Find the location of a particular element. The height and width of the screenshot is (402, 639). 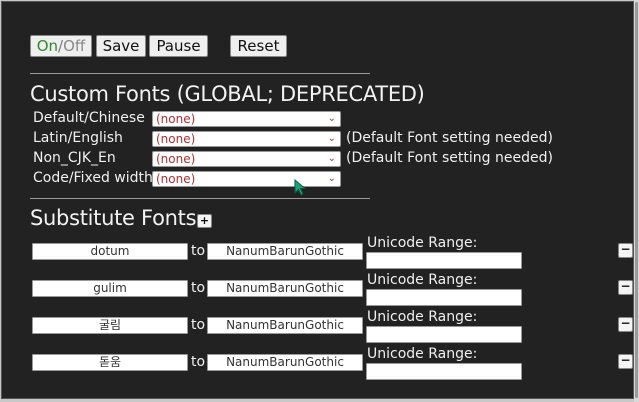

save-button: Save is located at coordinates (121, 46).